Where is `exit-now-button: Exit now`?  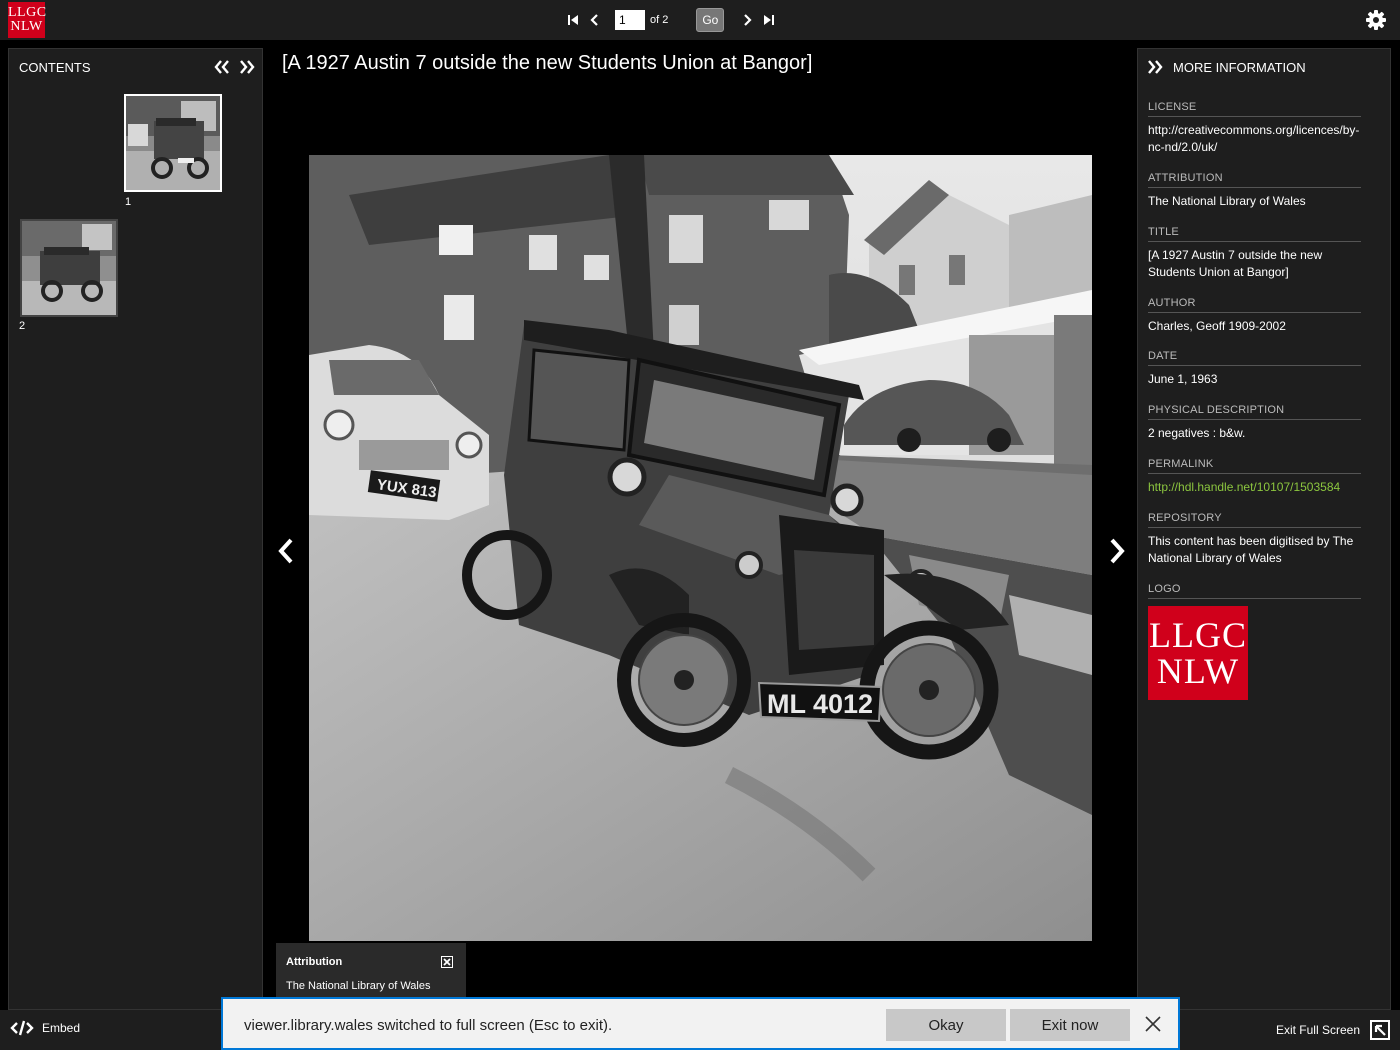
exit-now-button: Exit now is located at coordinates (1070, 1025).